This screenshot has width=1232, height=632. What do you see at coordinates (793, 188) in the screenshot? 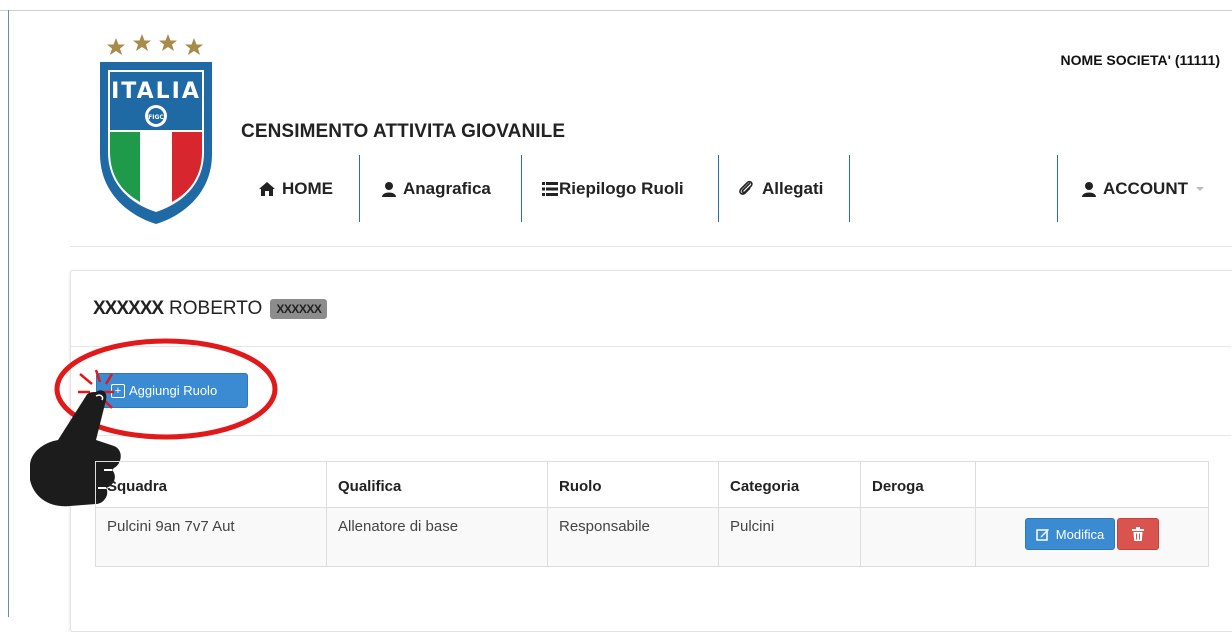
I see `nav-allegati-label: Allegati` at bounding box center [793, 188].